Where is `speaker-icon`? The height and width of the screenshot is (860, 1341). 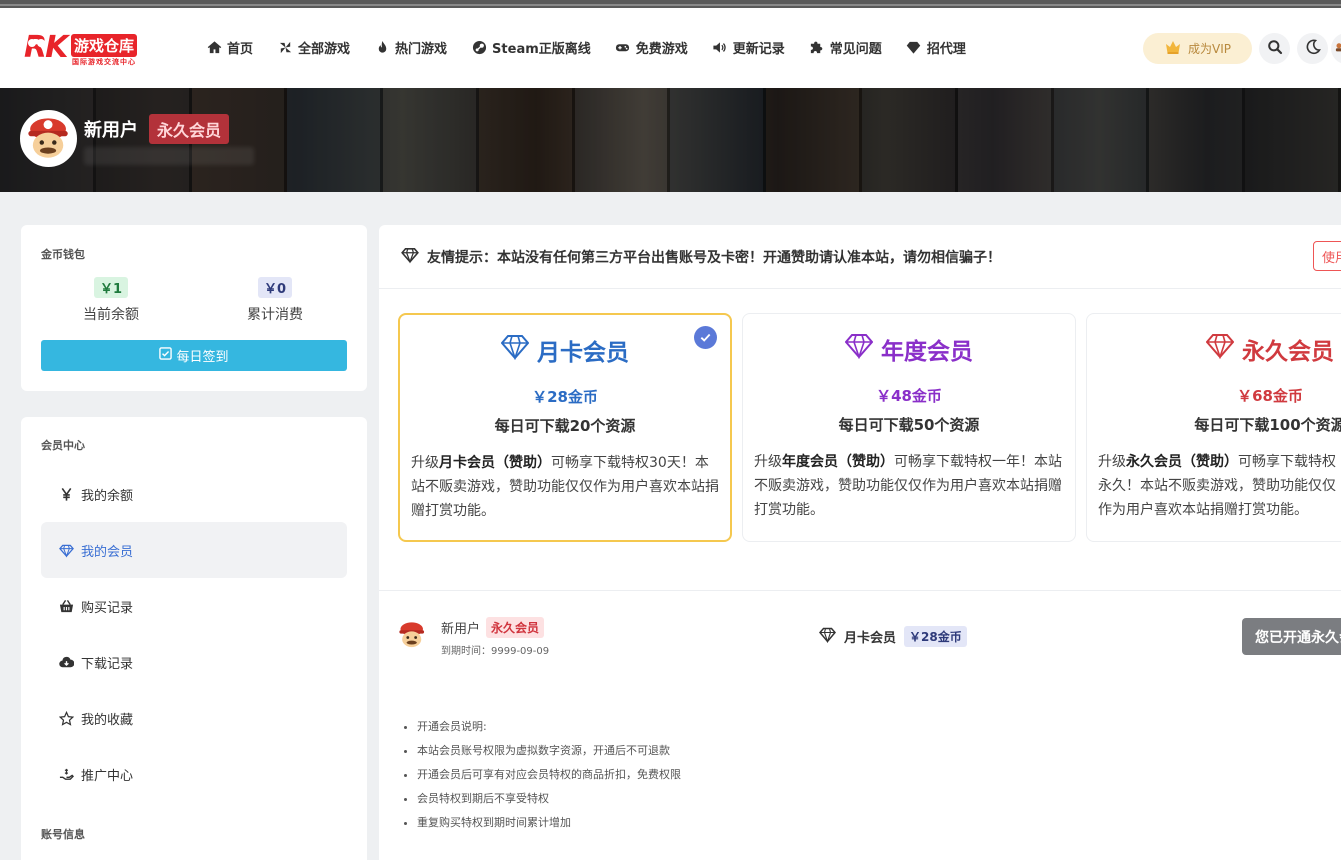 speaker-icon is located at coordinates (720, 48).